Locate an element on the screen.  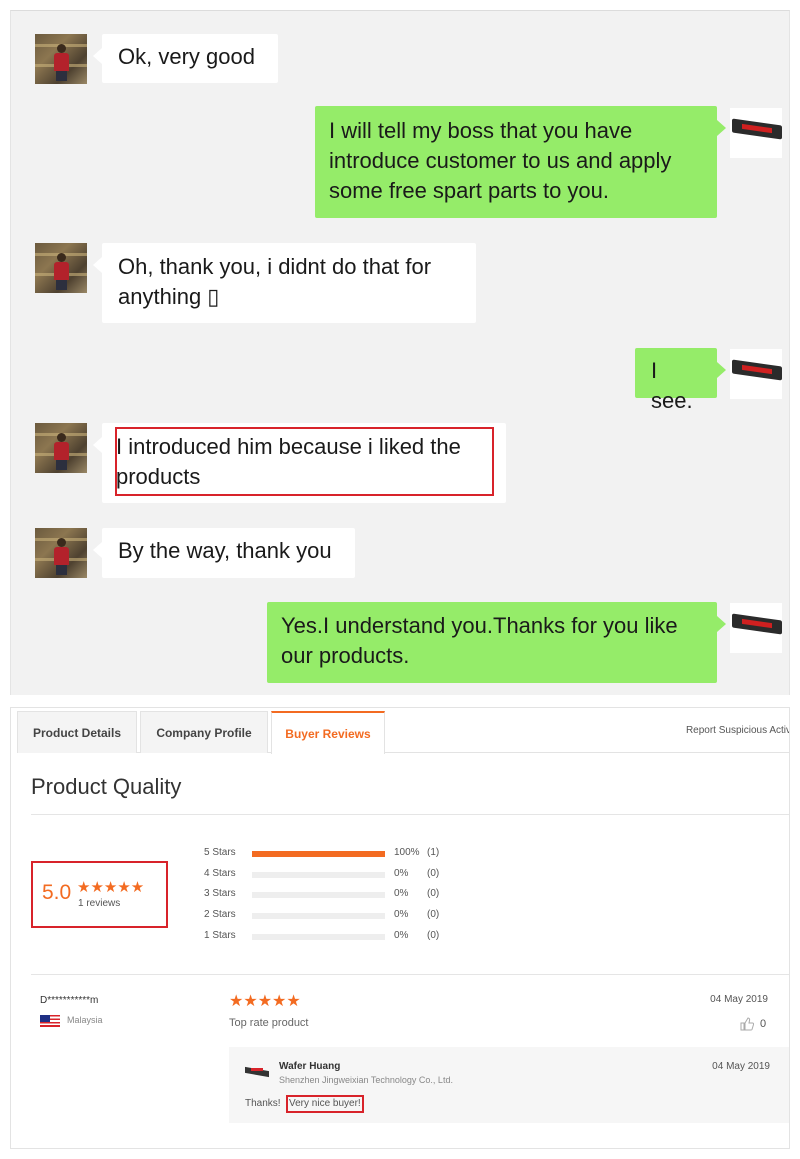
review-date: 04 May 2019 is located at coordinates (739, 999).